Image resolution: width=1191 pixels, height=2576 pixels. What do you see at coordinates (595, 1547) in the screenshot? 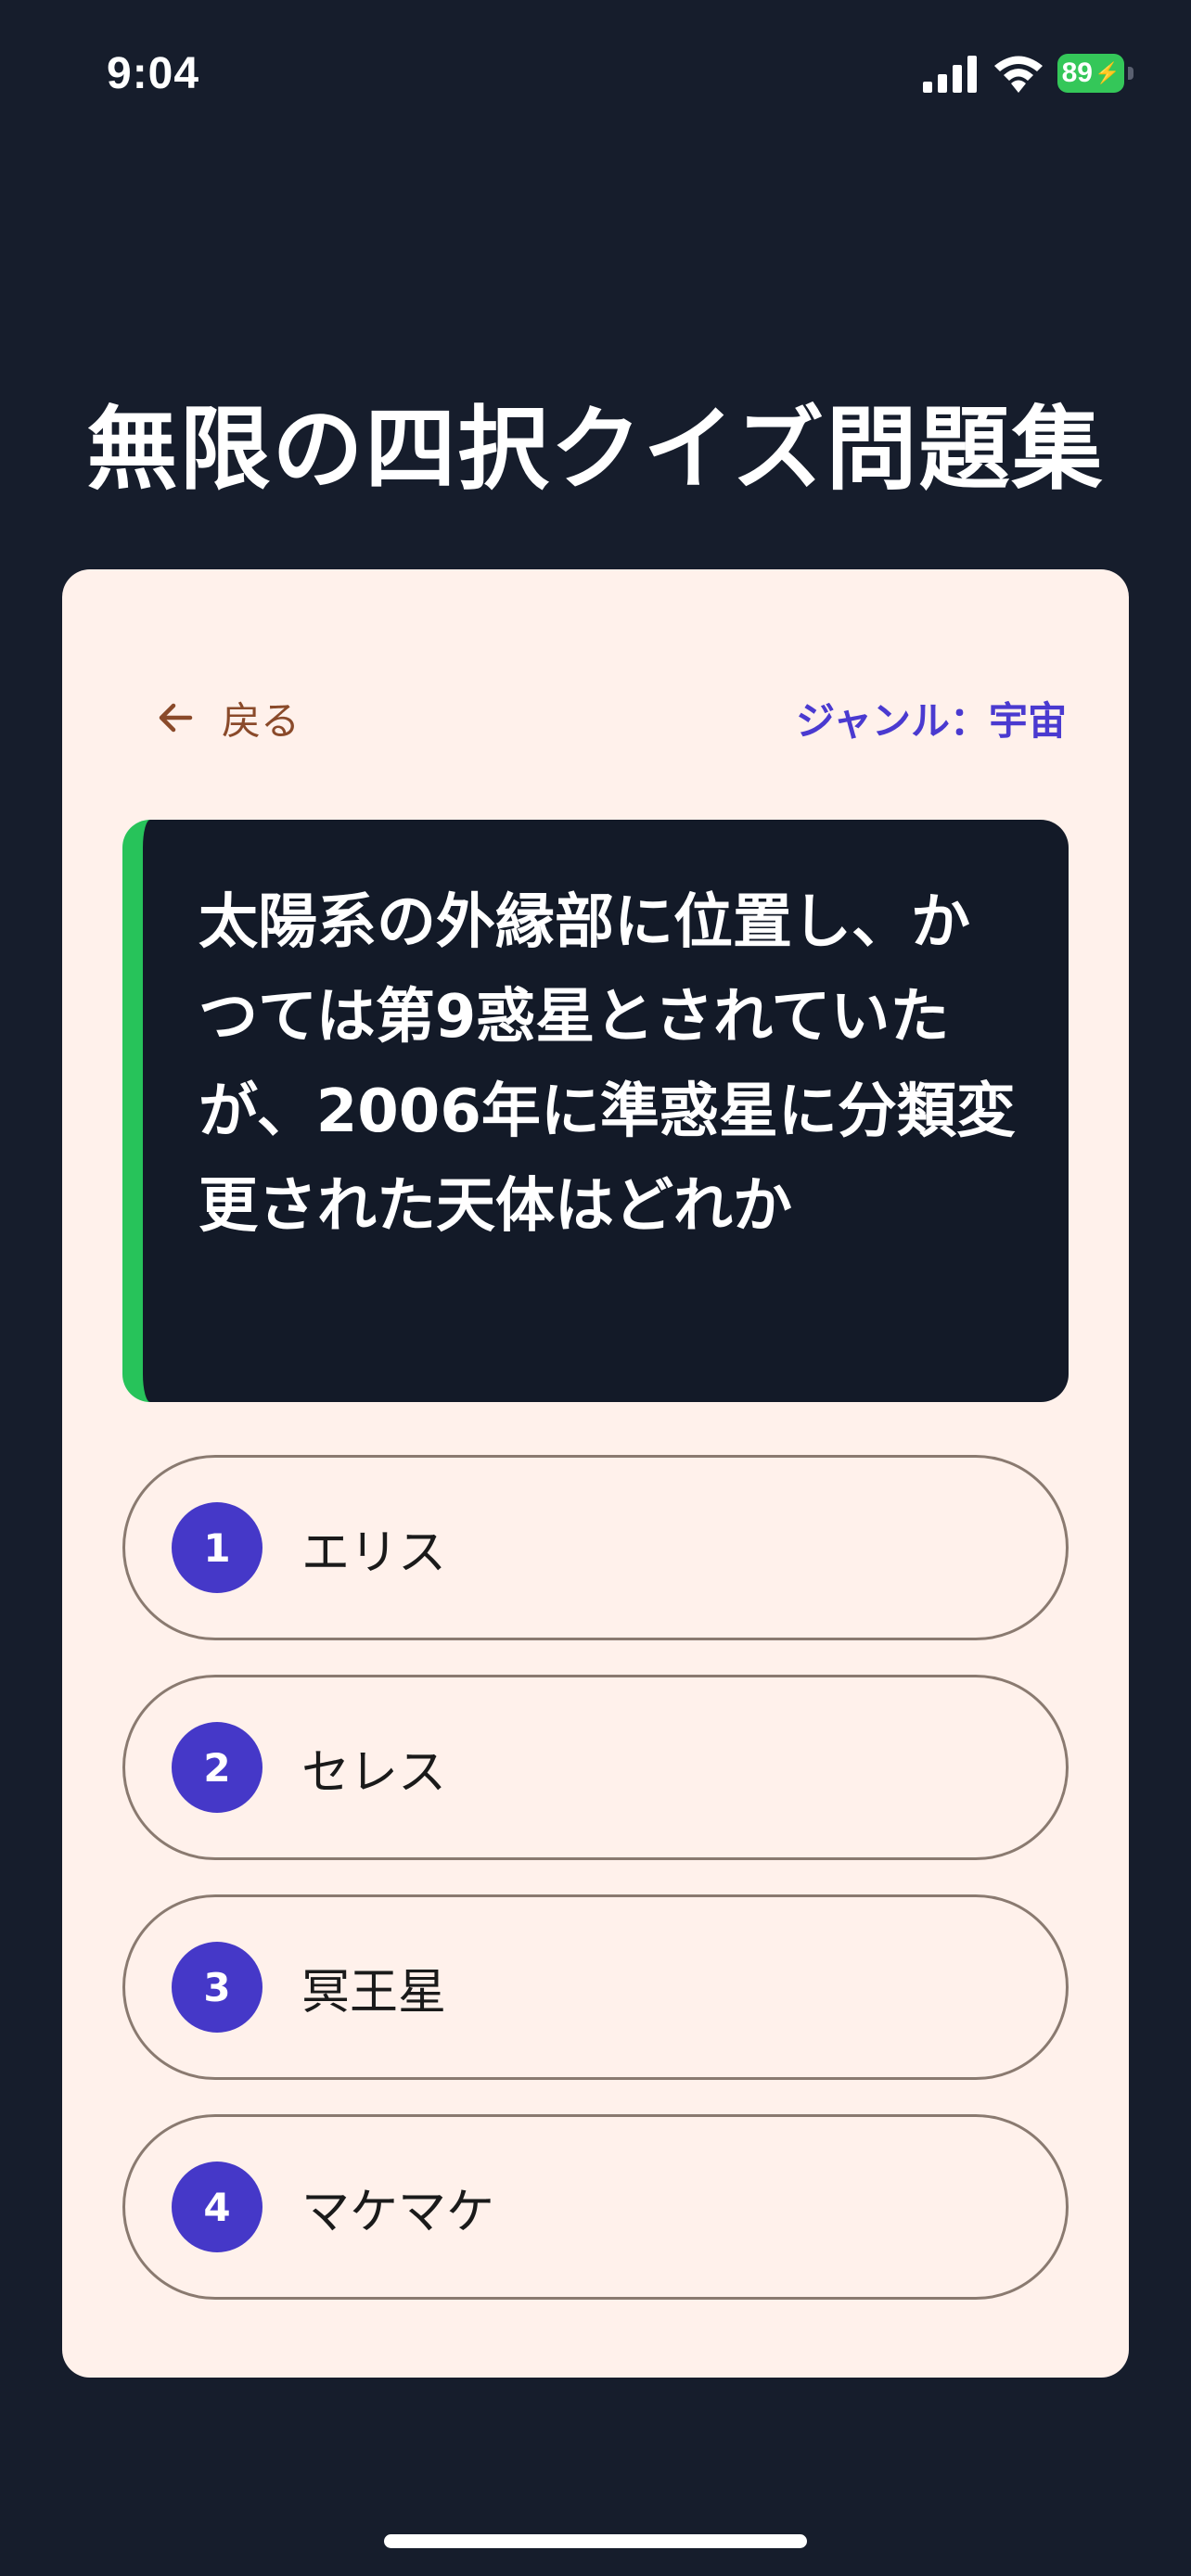
I see `option-1: 1 エリス` at bounding box center [595, 1547].